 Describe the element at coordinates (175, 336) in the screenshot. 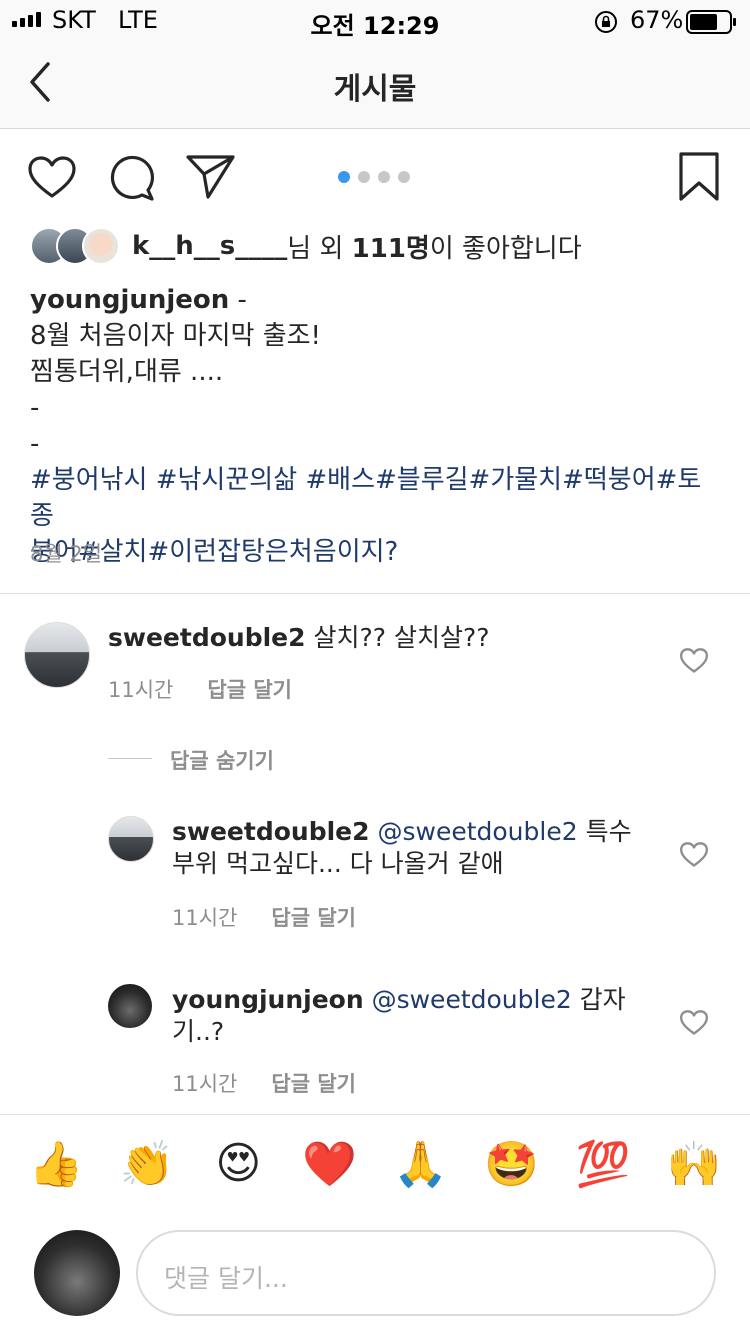

I see `caption-line: 8월 처음이자 마지막 출조!` at that location.